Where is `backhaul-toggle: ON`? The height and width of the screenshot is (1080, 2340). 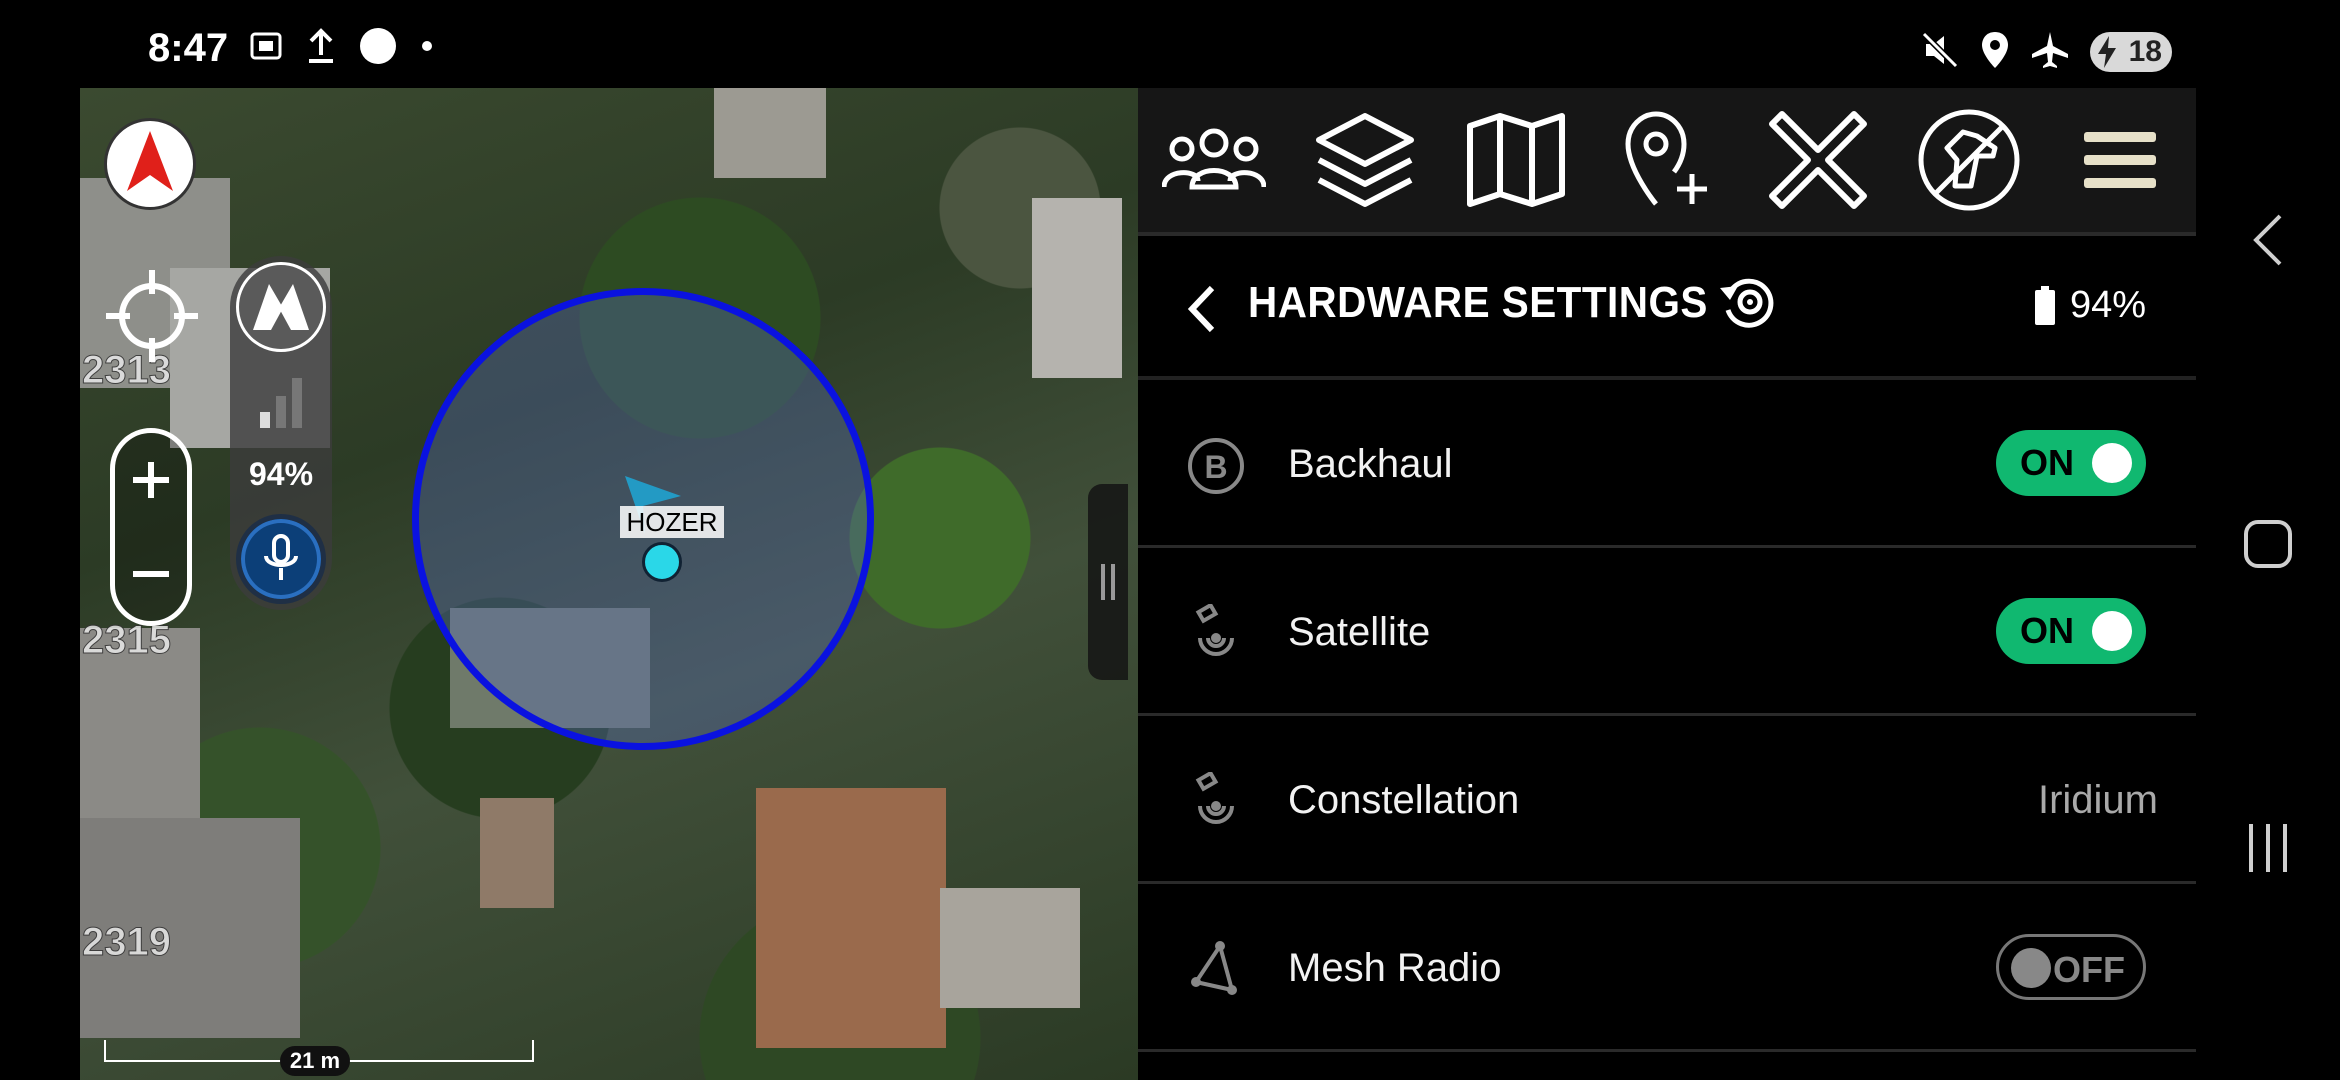 backhaul-toggle: ON is located at coordinates (2071, 463).